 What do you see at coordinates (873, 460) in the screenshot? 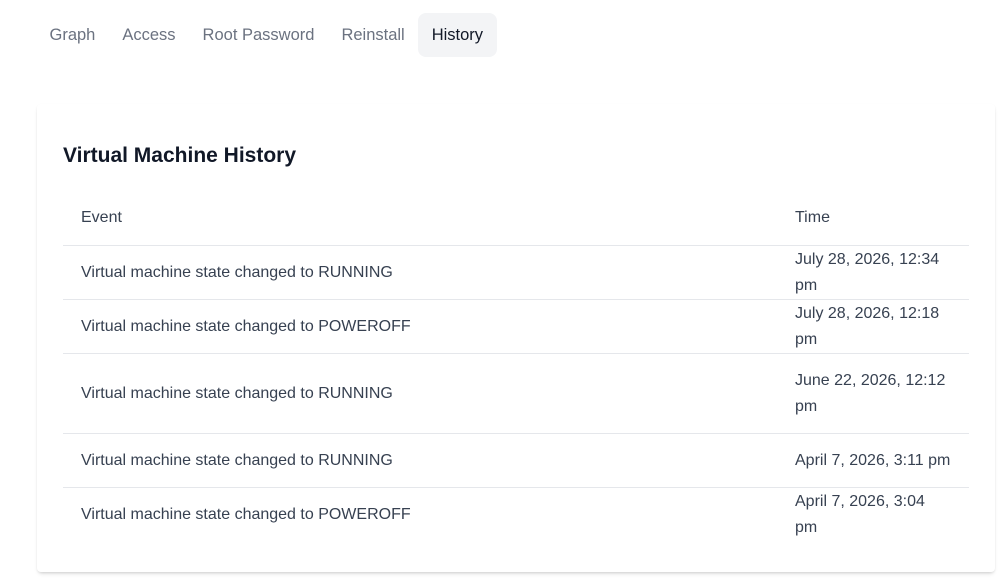
I see `time-cell: April 7, 2026, 3:11 pm` at bounding box center [873, 460].